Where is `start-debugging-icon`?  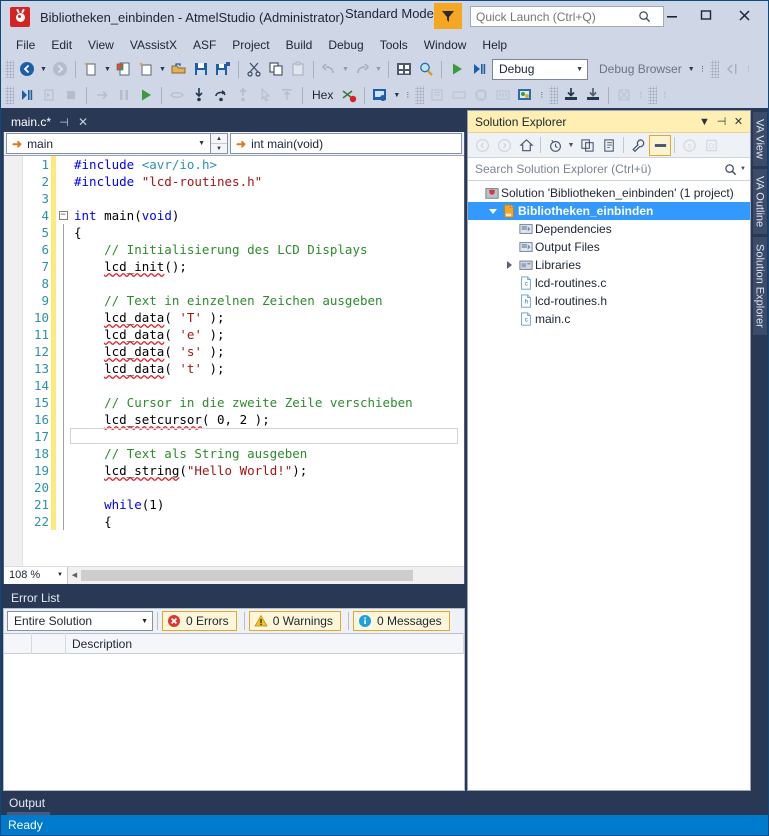
start-debugging-icon is located at coordinates (457, 69).